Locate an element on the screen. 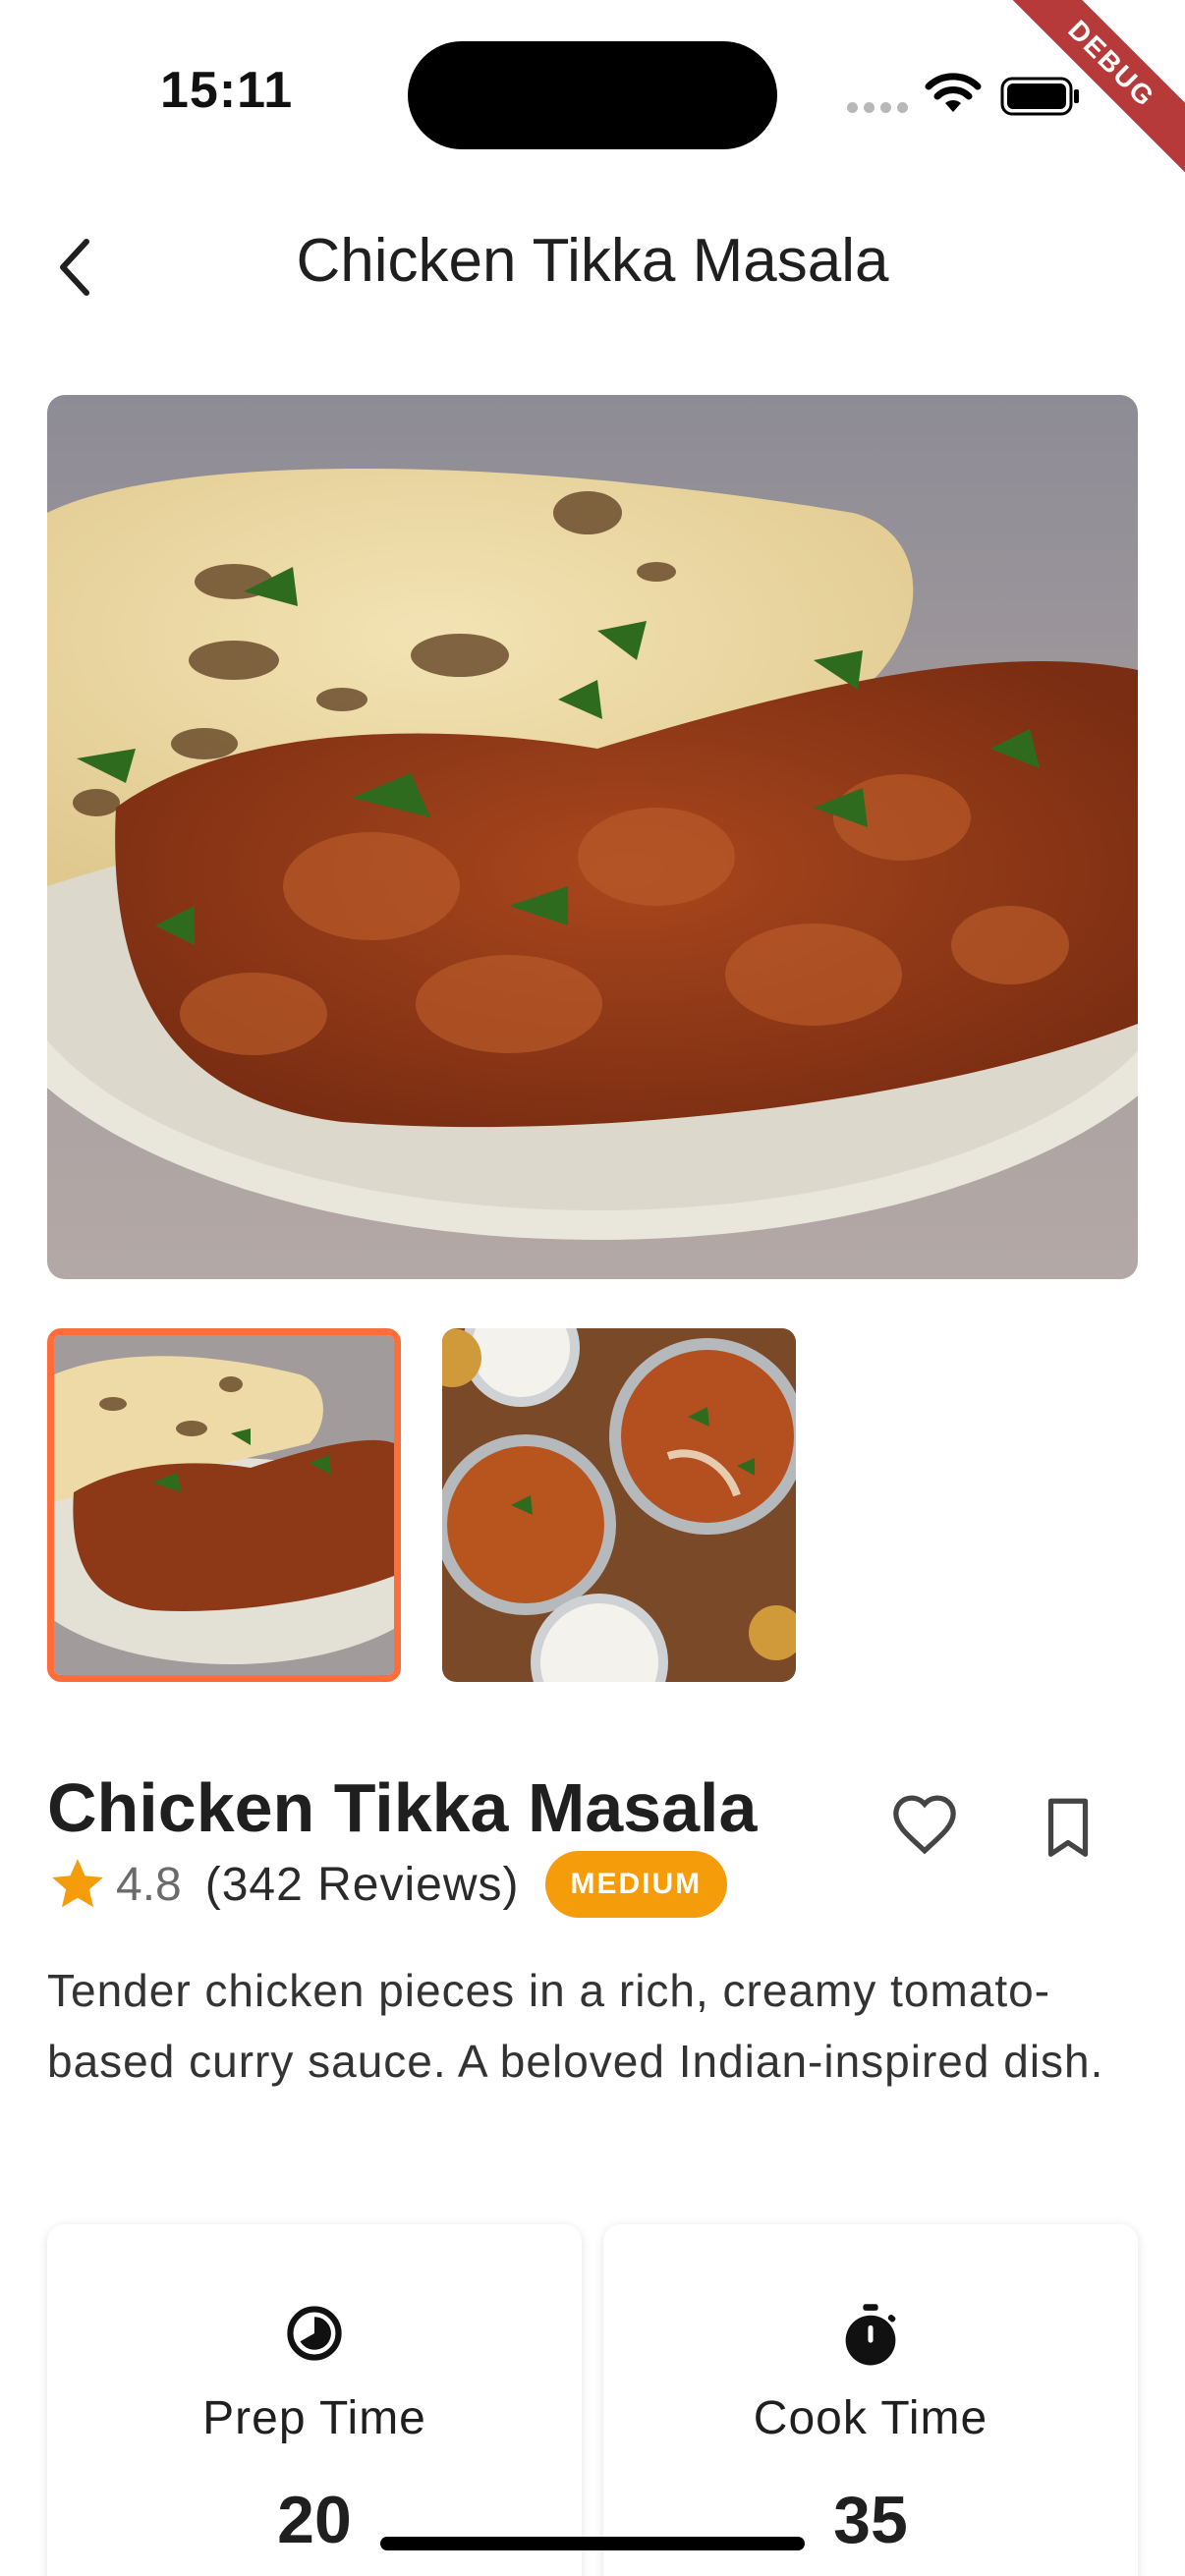 This screenshot has width=1185, height=2576. stopwatch-icon is located at coordinates (871, 2335).